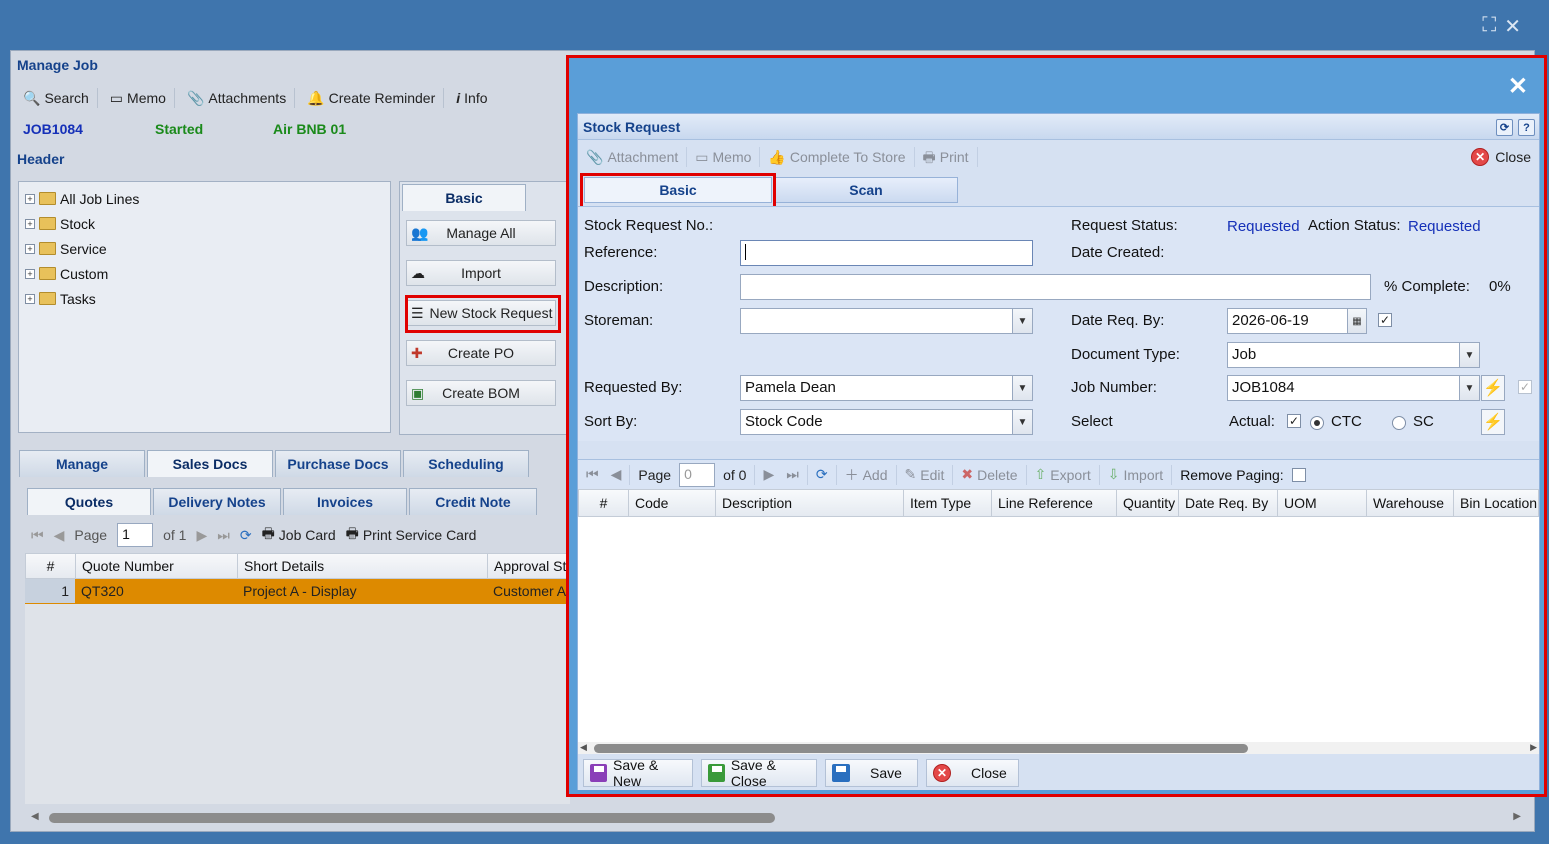  What do you see at coordinates (1353, 355) in the screenshot?
I see `document-type-select: Job ▼` at bounding box center [1353, 355].